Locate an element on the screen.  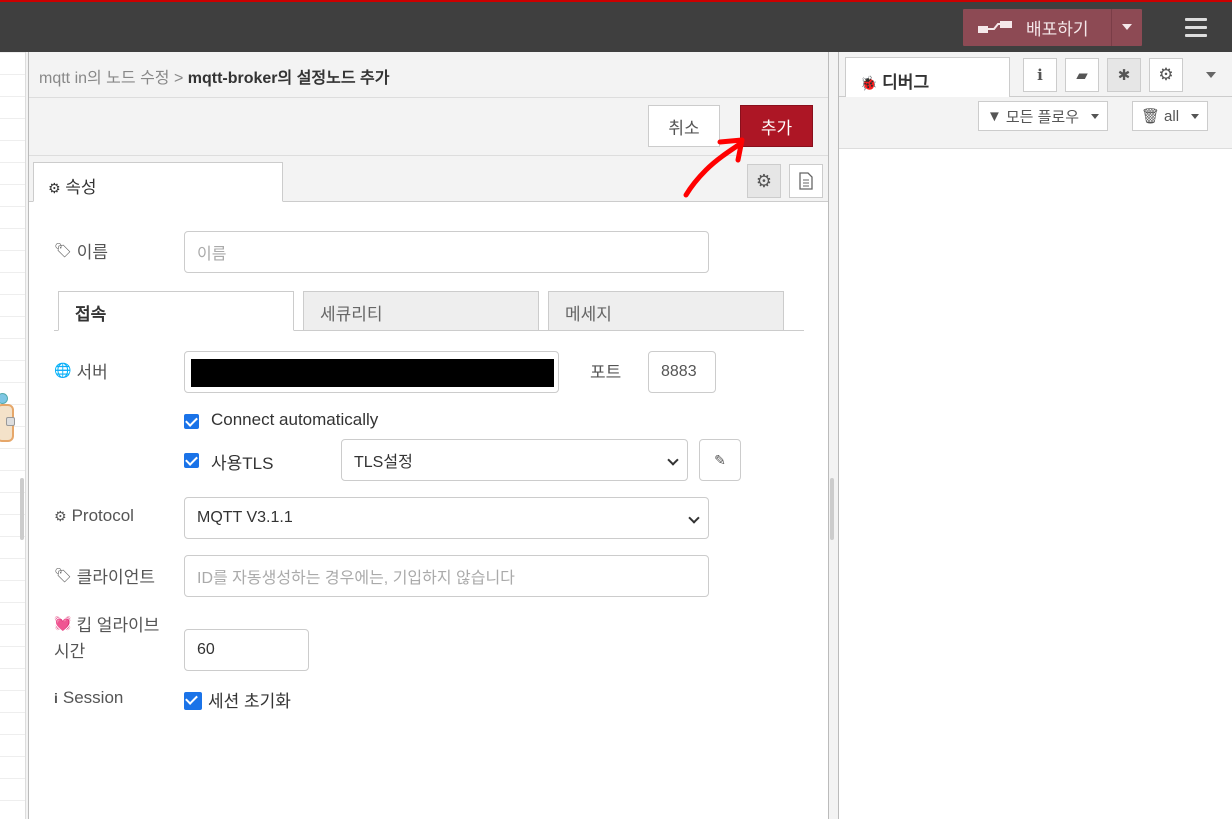
node-description-button is located at coordinates (806, 181).